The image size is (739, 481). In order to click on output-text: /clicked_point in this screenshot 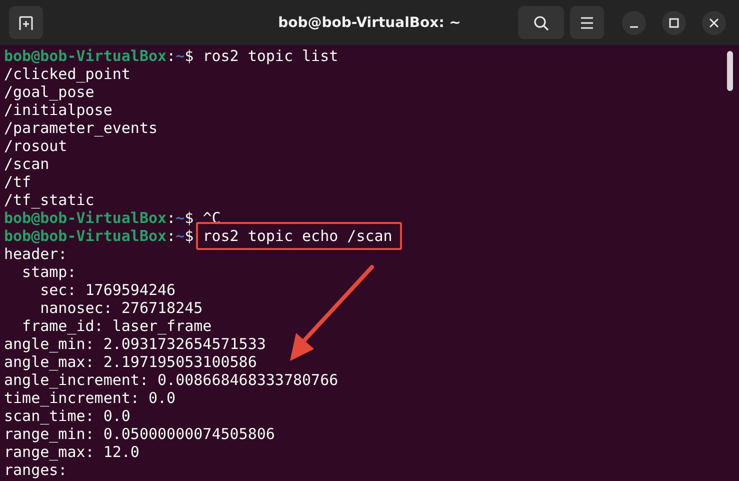, I will do `click(67, 74)`.